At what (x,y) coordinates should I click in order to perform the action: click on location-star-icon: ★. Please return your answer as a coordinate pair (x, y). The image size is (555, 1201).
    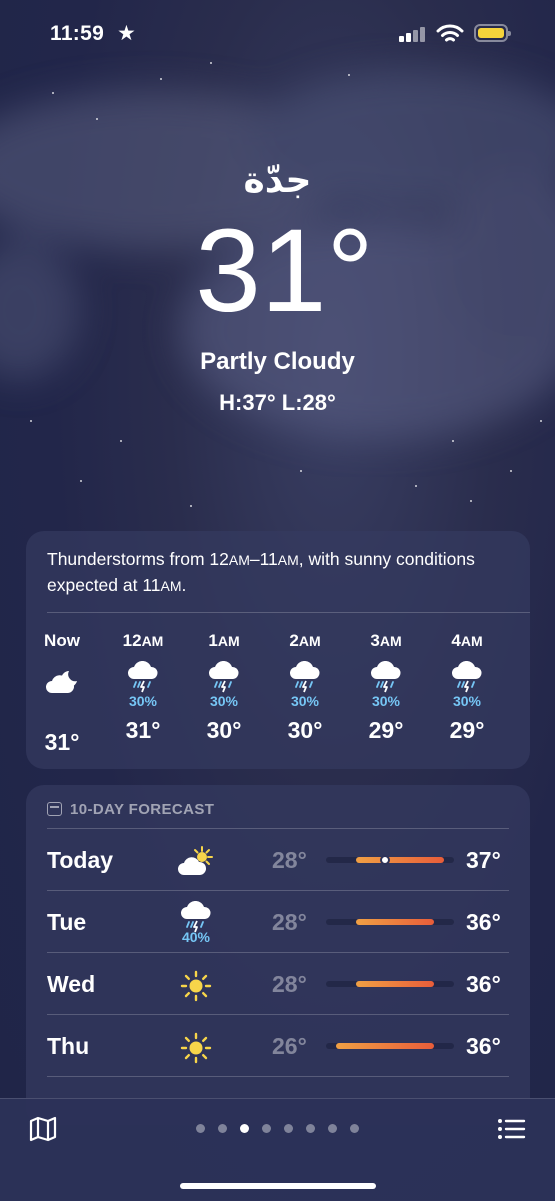
    Looking at the image, I should click on (126, 33).